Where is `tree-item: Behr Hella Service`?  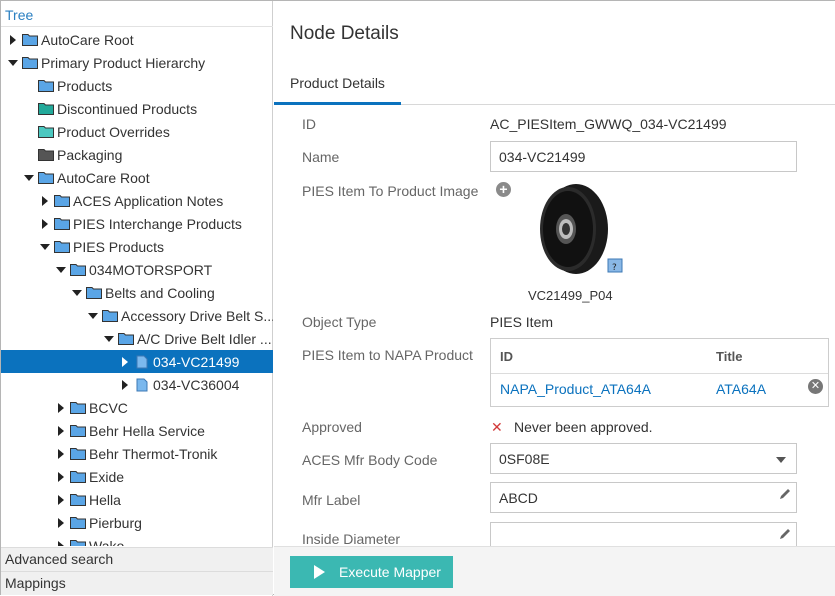 tree-item: Behr Hella Service is located at coordinates (137, 430).